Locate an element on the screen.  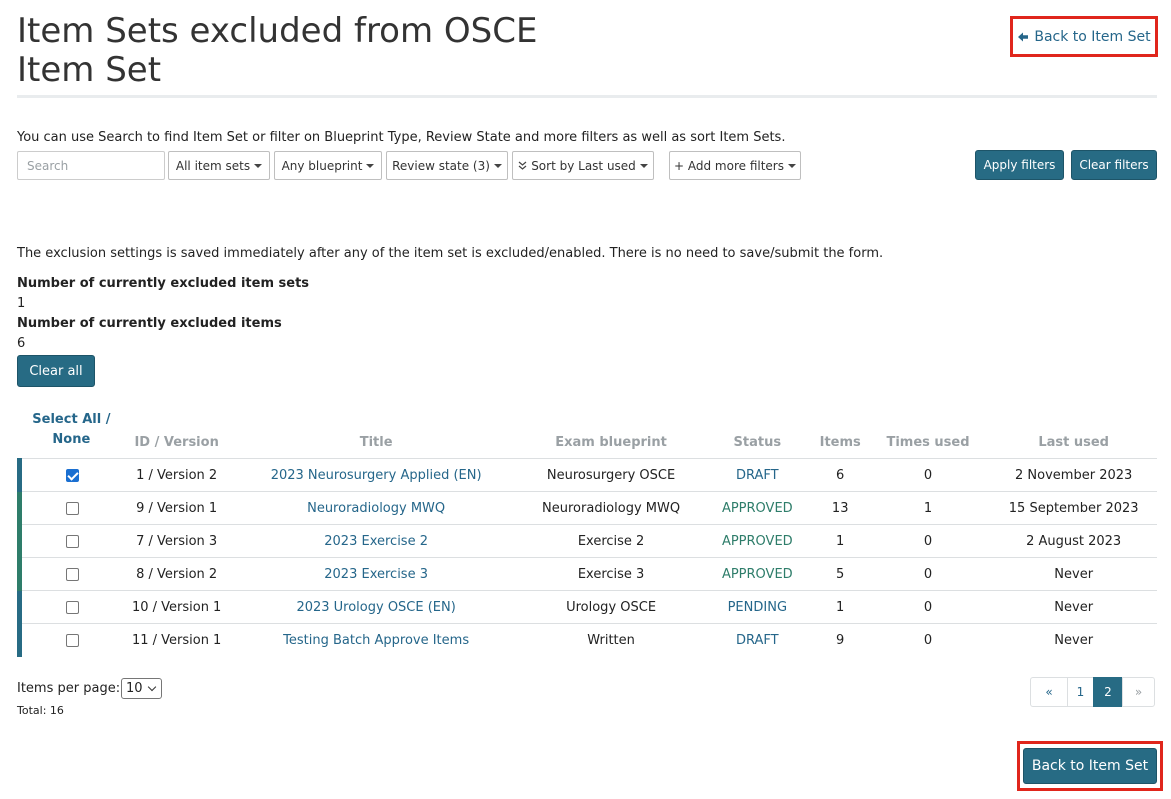
items-per-page-label: Items per page: is located at coordinates (69, 688).